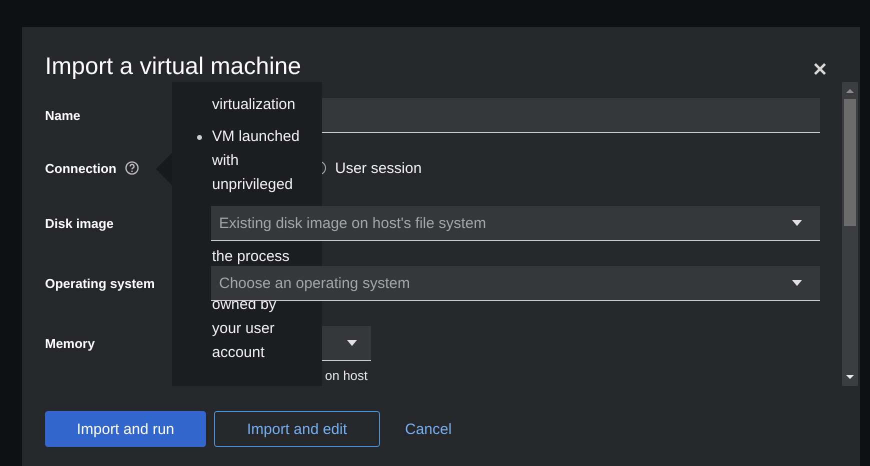 Image resolution: width=870 pixels, height=466 pixels. What do you see at coordinates (346, 375) in the screenshot?
I see `helper-text: on host` at bounding box center [346, 375].